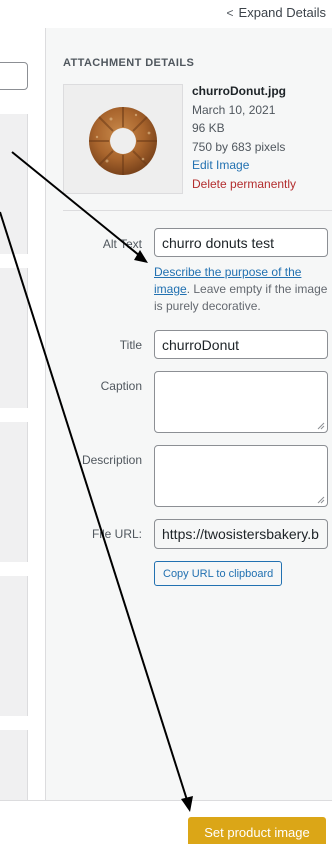 The width and height of the screenshot is (332, 844). What do you see at coordinates (201, 344) in the screenshot?
I see `title-value: churroDonut` at bounding box center [201, 344].